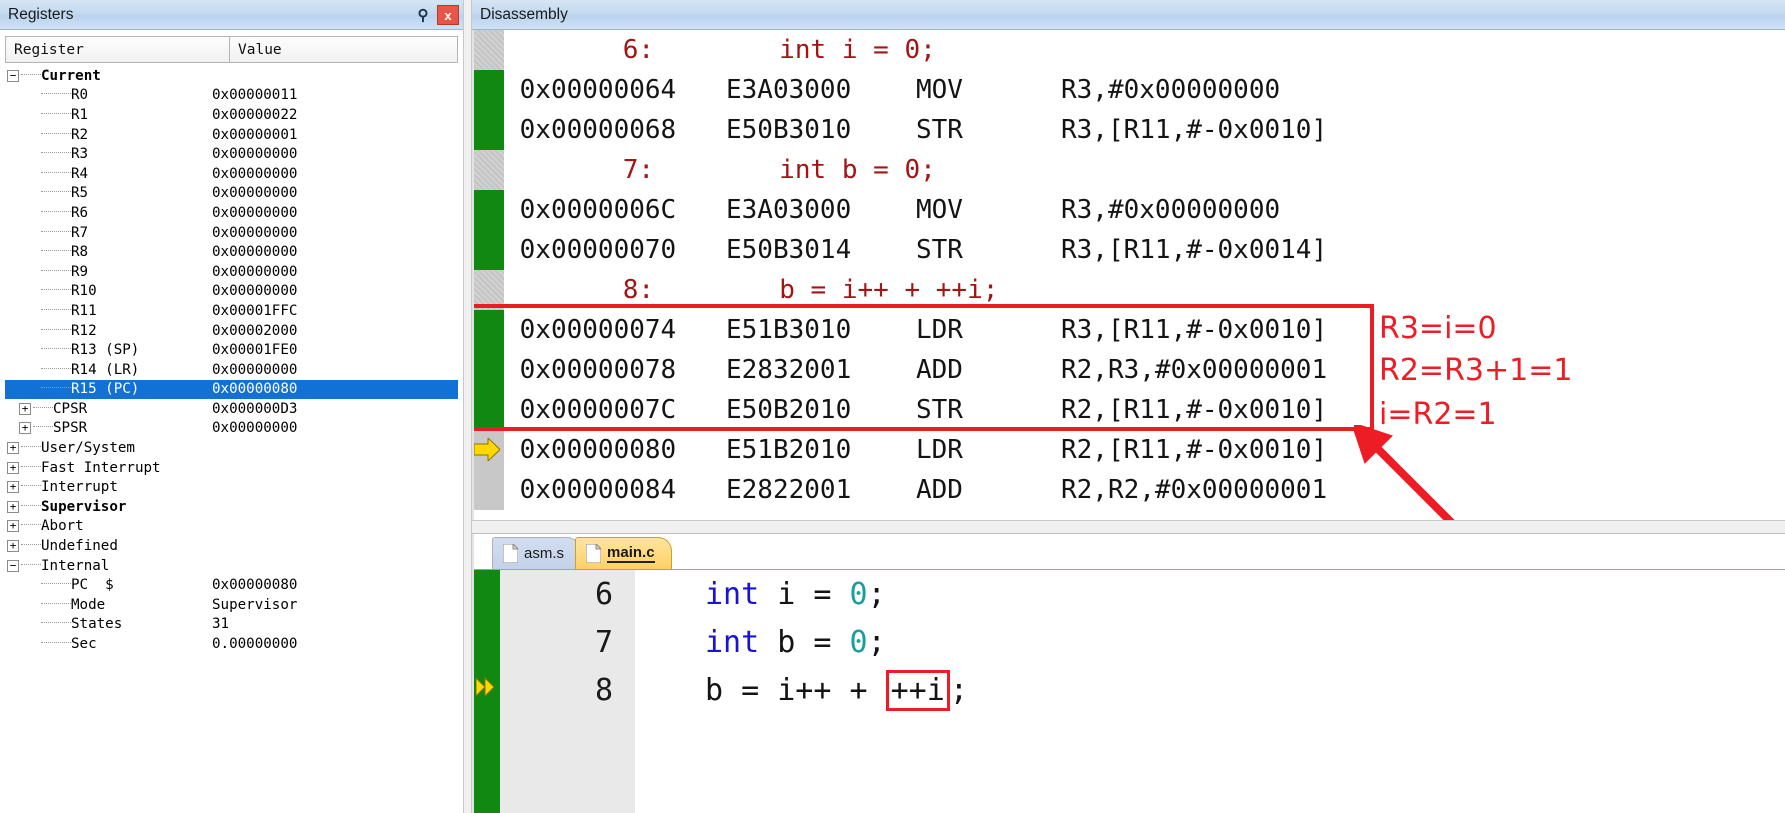 Image resolution: width=1785 pixels, height=813 pixels. What do you see at coordinates (231, 292) in the screenshot?
I see `register-row-r10: R10 0x00000000` at bounding box center [231, 292].